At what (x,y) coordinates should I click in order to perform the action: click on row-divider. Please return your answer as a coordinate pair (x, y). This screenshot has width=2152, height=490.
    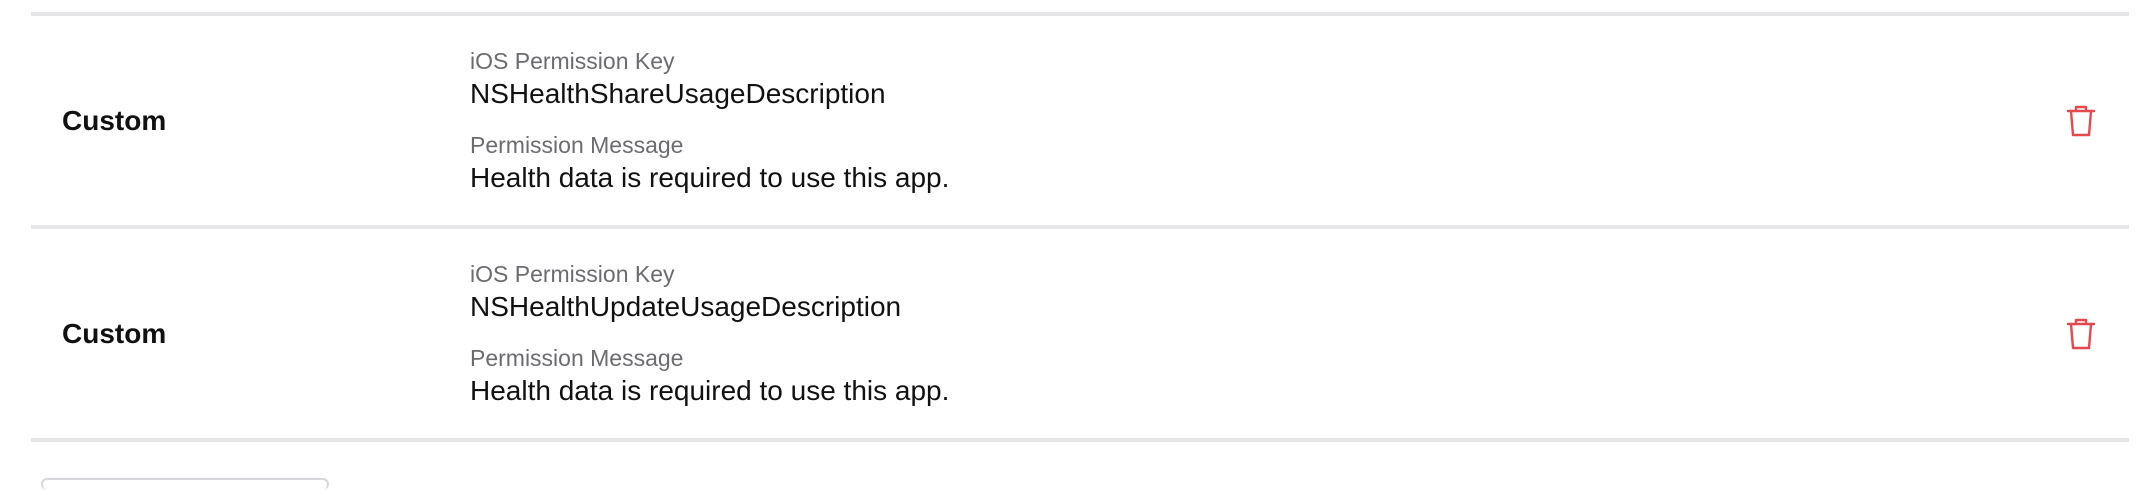
    Looking at the image, I should click on (1080, 440).